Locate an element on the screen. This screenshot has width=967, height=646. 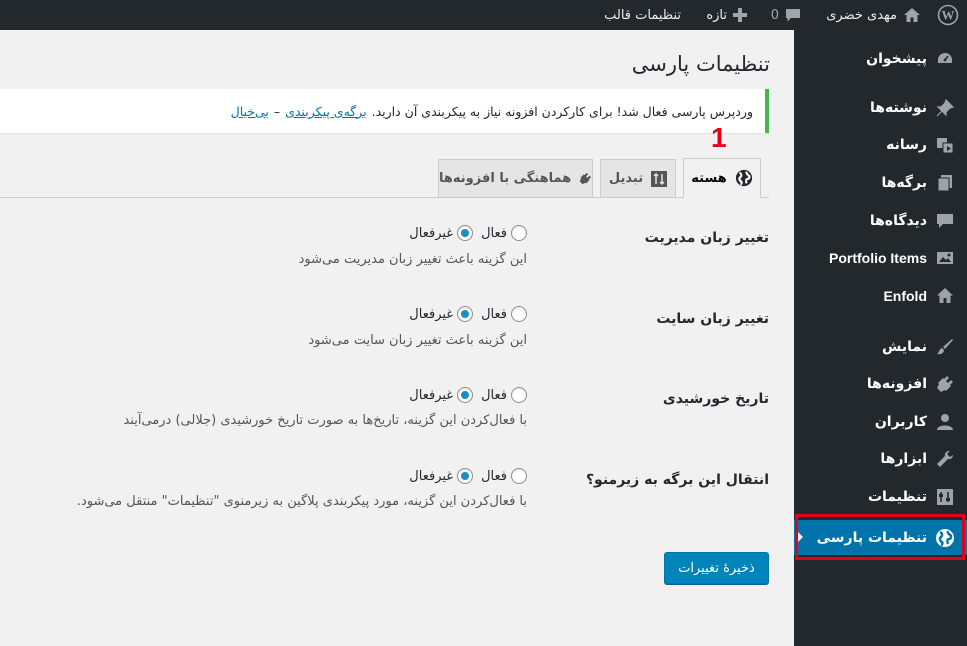
sidebar-item-label: نوشته‌ها is located at coordinates (898, 108).